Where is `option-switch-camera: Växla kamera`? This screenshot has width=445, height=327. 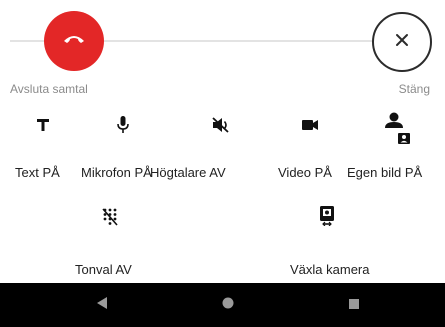 option-switch-camera: Växla kamera is located at coordinates (330, 239).